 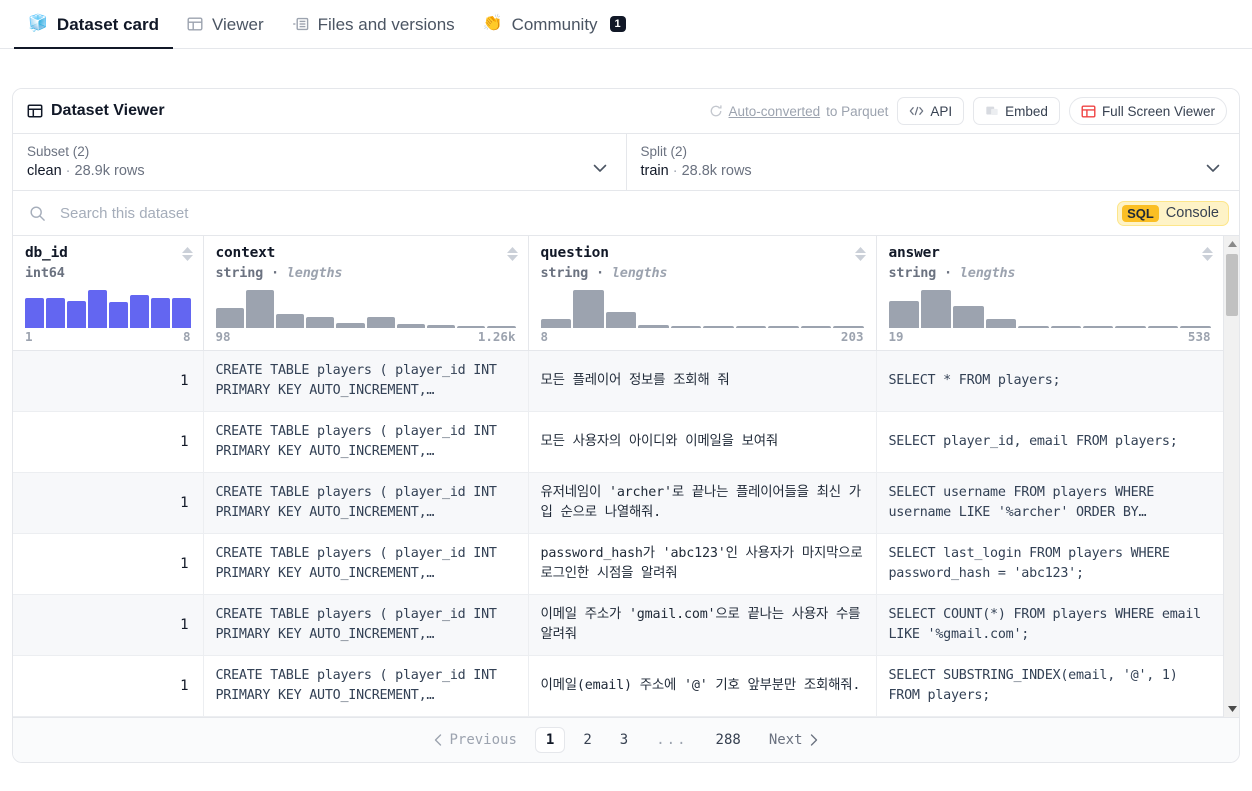 I want to click on histogram-max-context: 1.26k, so click(x=496, y=336).